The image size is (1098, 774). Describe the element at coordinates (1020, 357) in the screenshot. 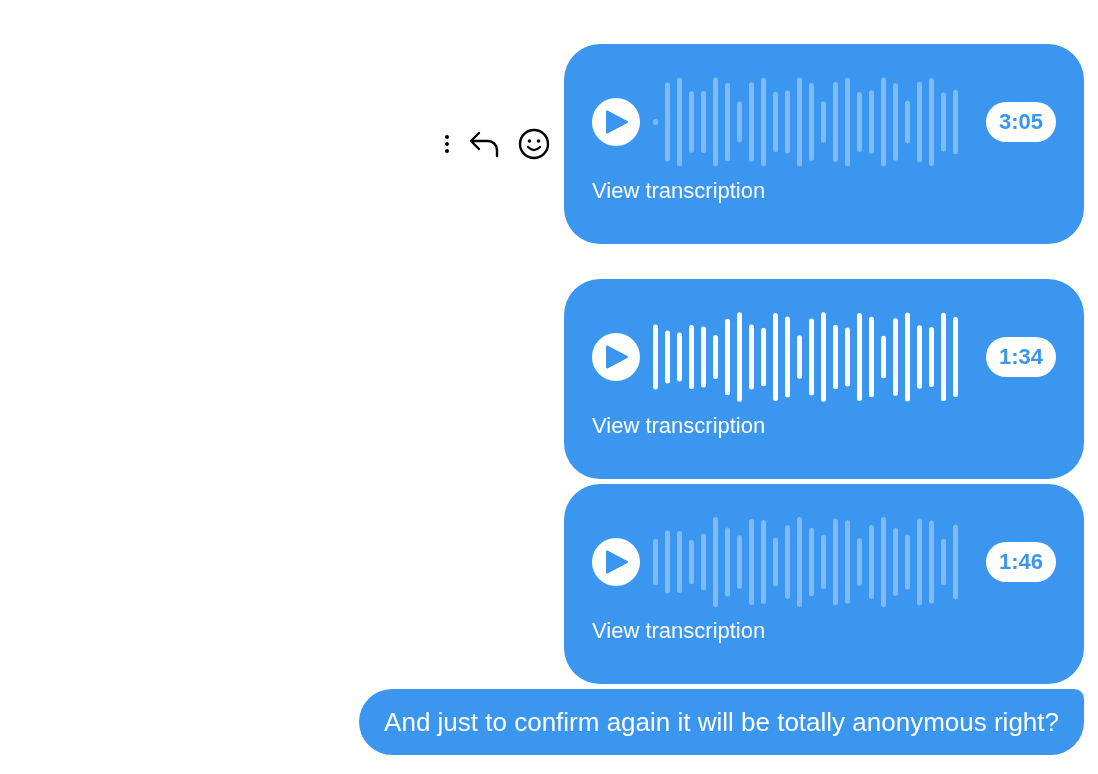

I see `duration-badge: 1:34` at that location.